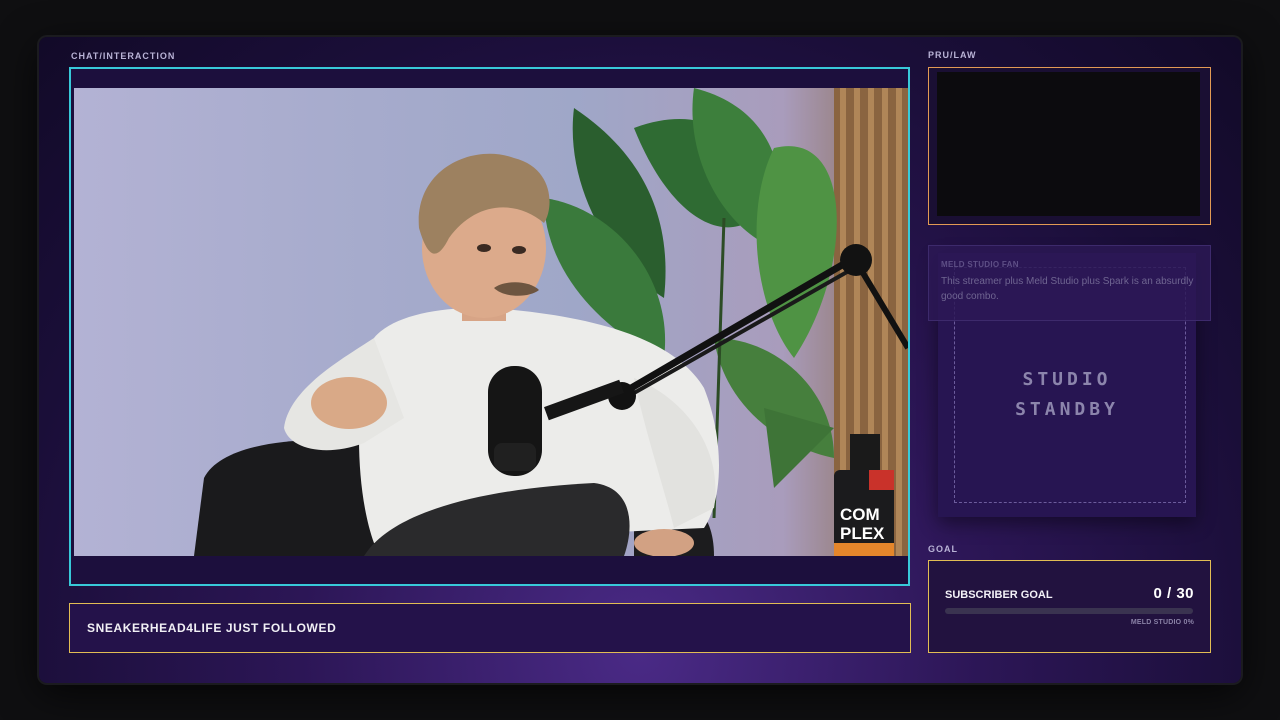 The height and width of the screenshot is (720, 1280). What do you see at coordinates (1069, 611) in the screenshot?
I see `goal-progress-bar` at bounding box center [1069, 611].